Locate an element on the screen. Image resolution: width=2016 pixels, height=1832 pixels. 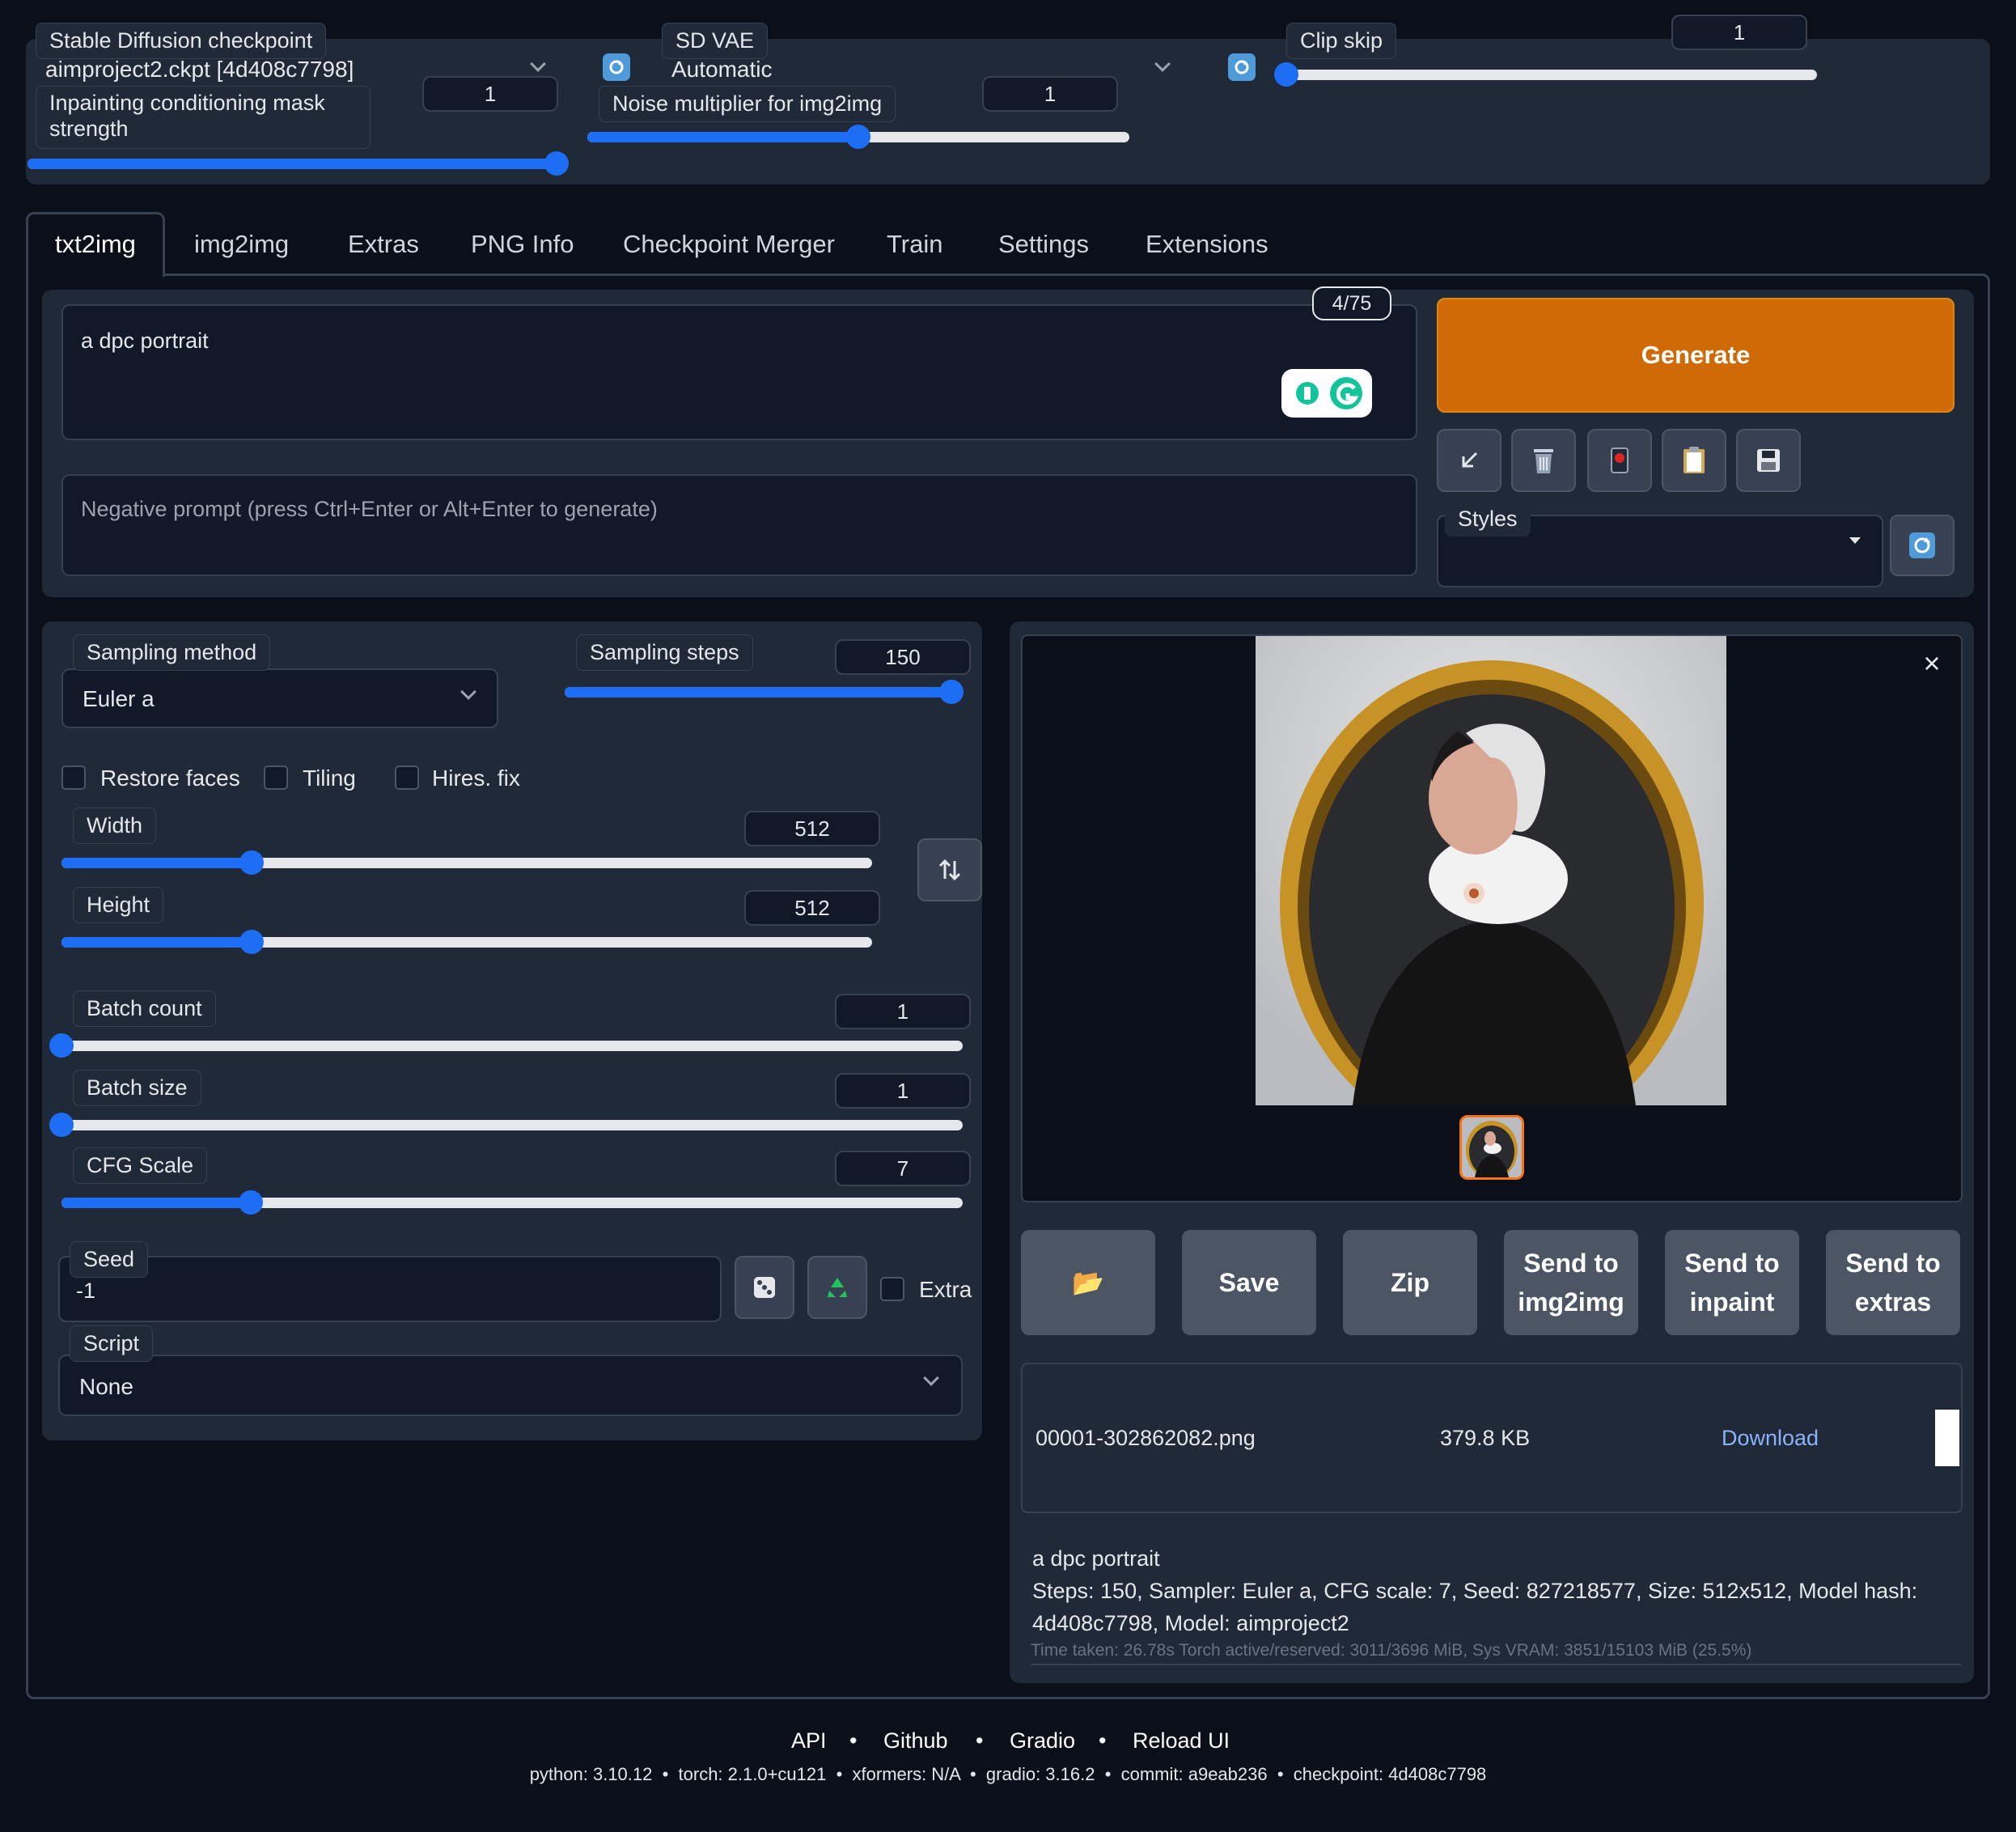
read-params-button is located at coordinates (1469, 461).